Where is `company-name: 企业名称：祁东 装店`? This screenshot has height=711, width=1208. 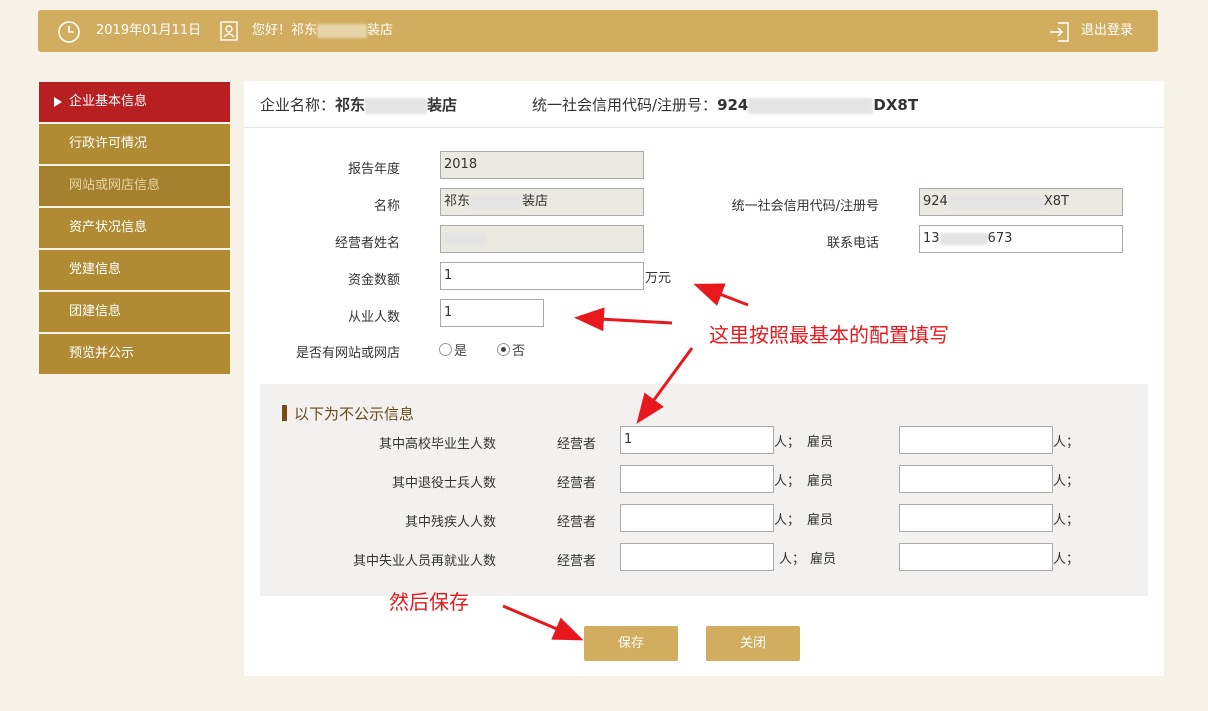
company-name: 企业名称：祁东 装店 is located at coordinates (359, 105).